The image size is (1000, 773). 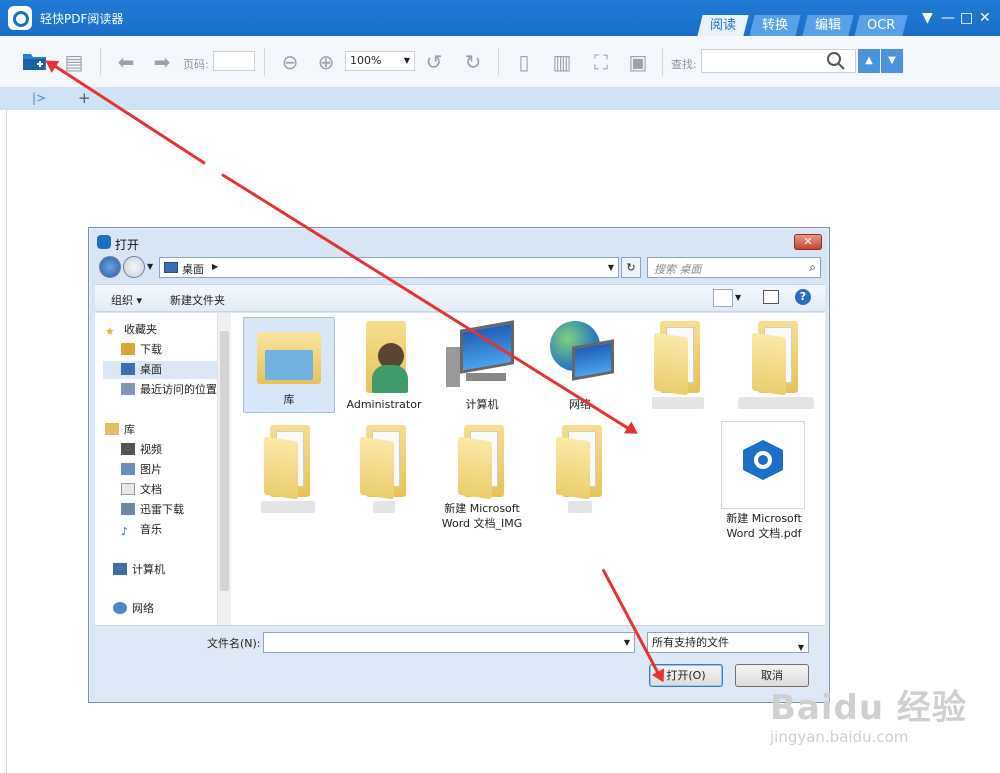 I want to click on preview-pane-icon, so click(x=771, y=297).